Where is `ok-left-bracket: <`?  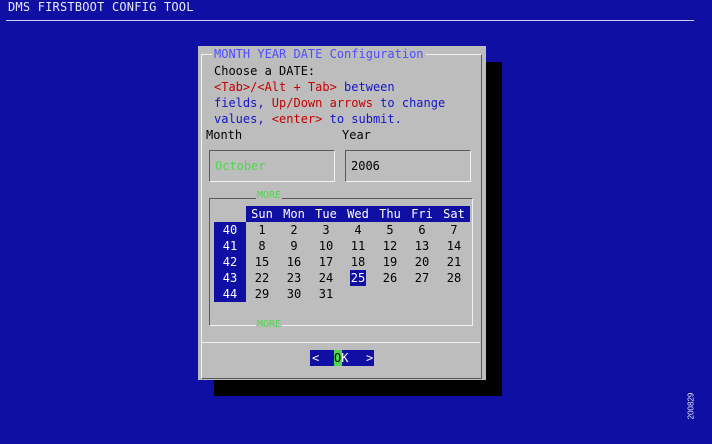
ok-left-bracket: < is located at coordinates (316, 358).